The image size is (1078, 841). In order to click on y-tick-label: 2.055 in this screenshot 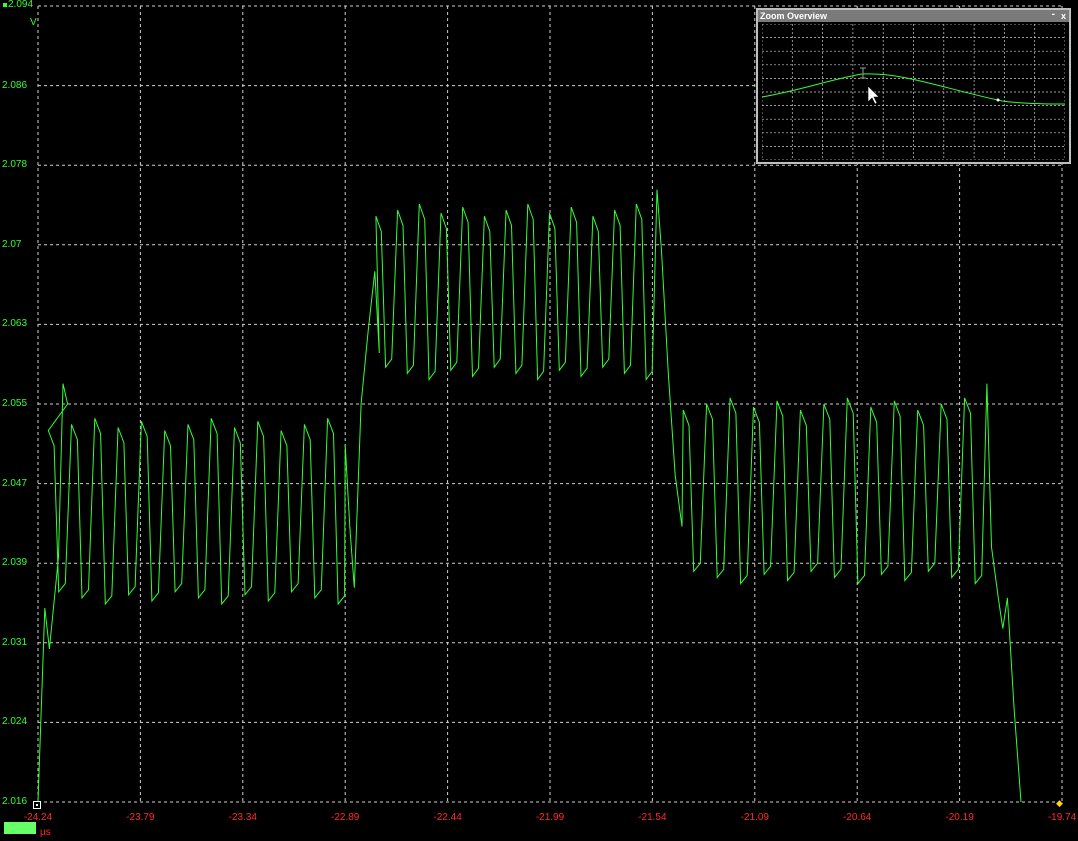, I will do `click(15, 403)`.